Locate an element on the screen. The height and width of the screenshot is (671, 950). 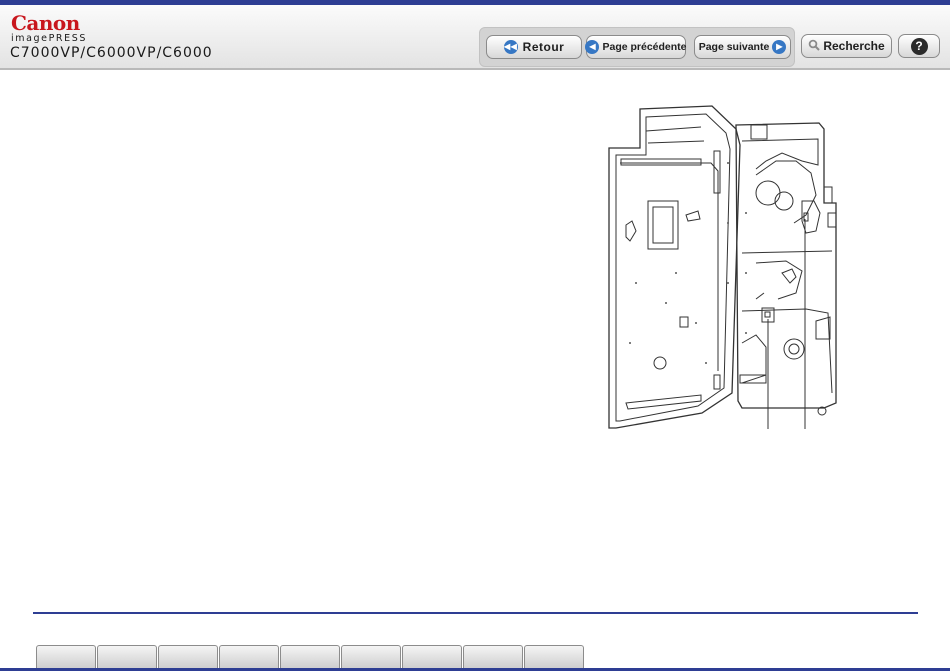
question-icon: ? is located at coordinates (919, 46).